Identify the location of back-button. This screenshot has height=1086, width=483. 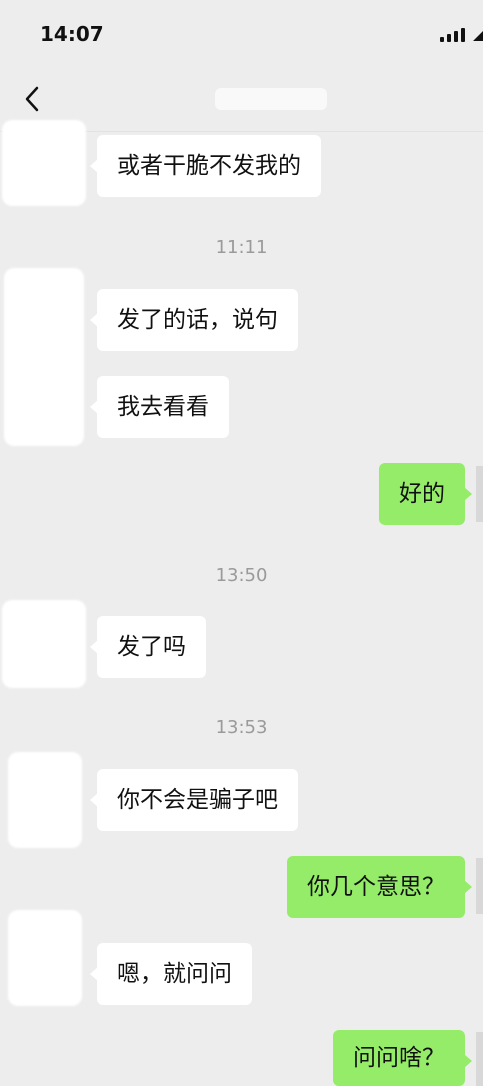
(33, 99).